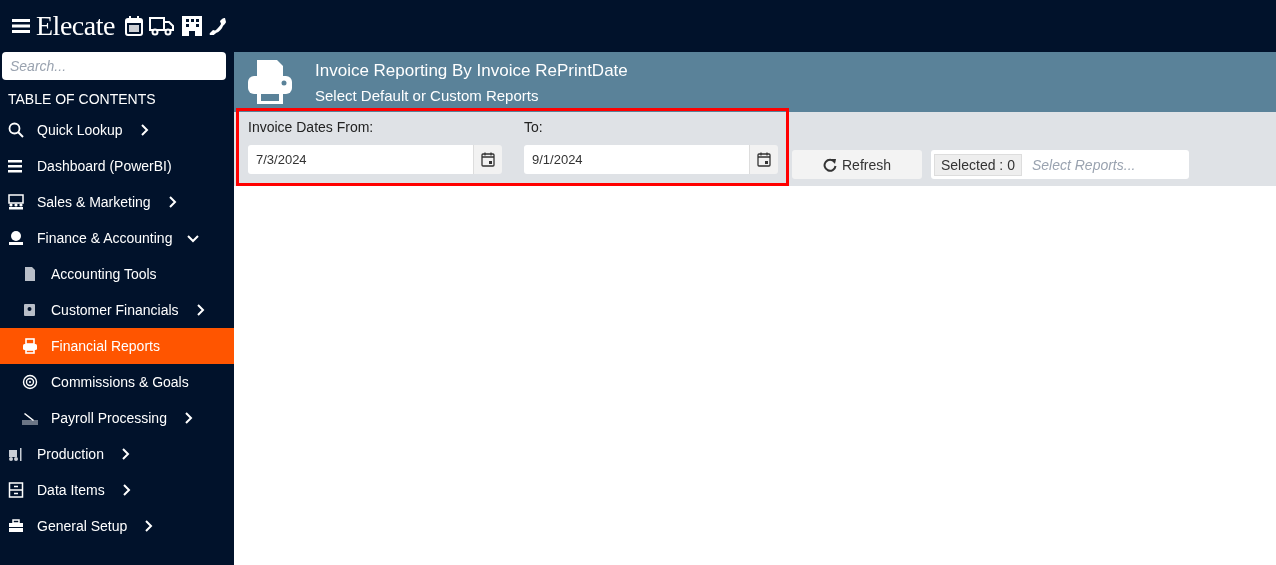  Describe the element at coordinates (82, 99) in the screenshot. I see `section-heading: TABLE OF CONTENTS` at that location.